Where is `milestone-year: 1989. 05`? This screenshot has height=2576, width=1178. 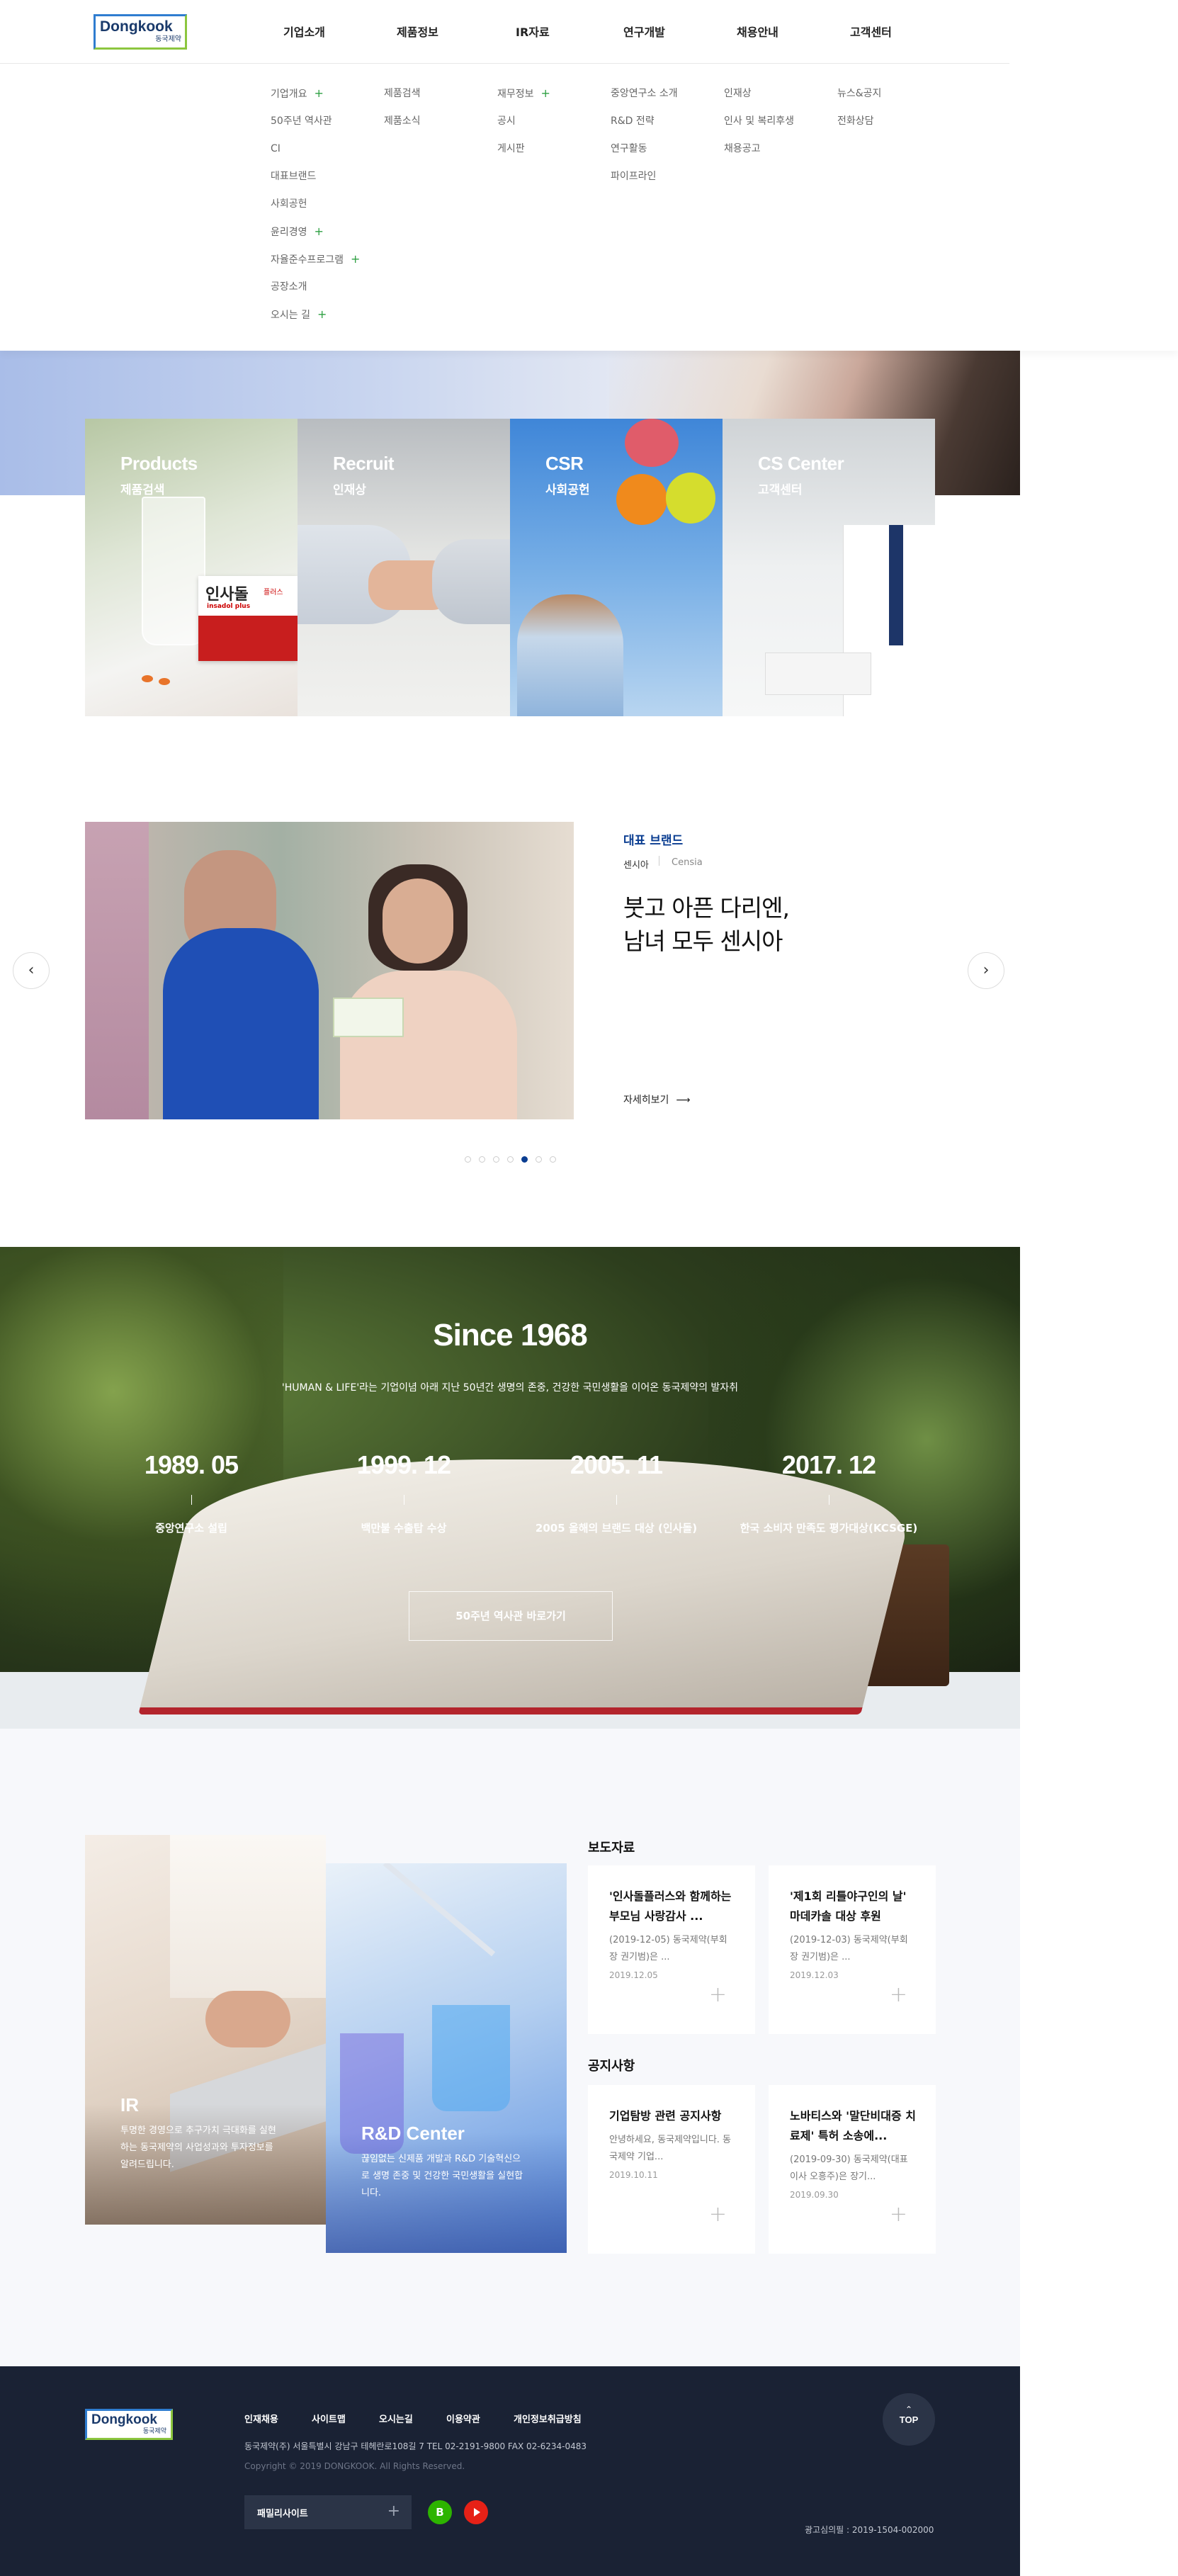
milestone-year: 1989. 05 is located at coordinates (192, 1464).